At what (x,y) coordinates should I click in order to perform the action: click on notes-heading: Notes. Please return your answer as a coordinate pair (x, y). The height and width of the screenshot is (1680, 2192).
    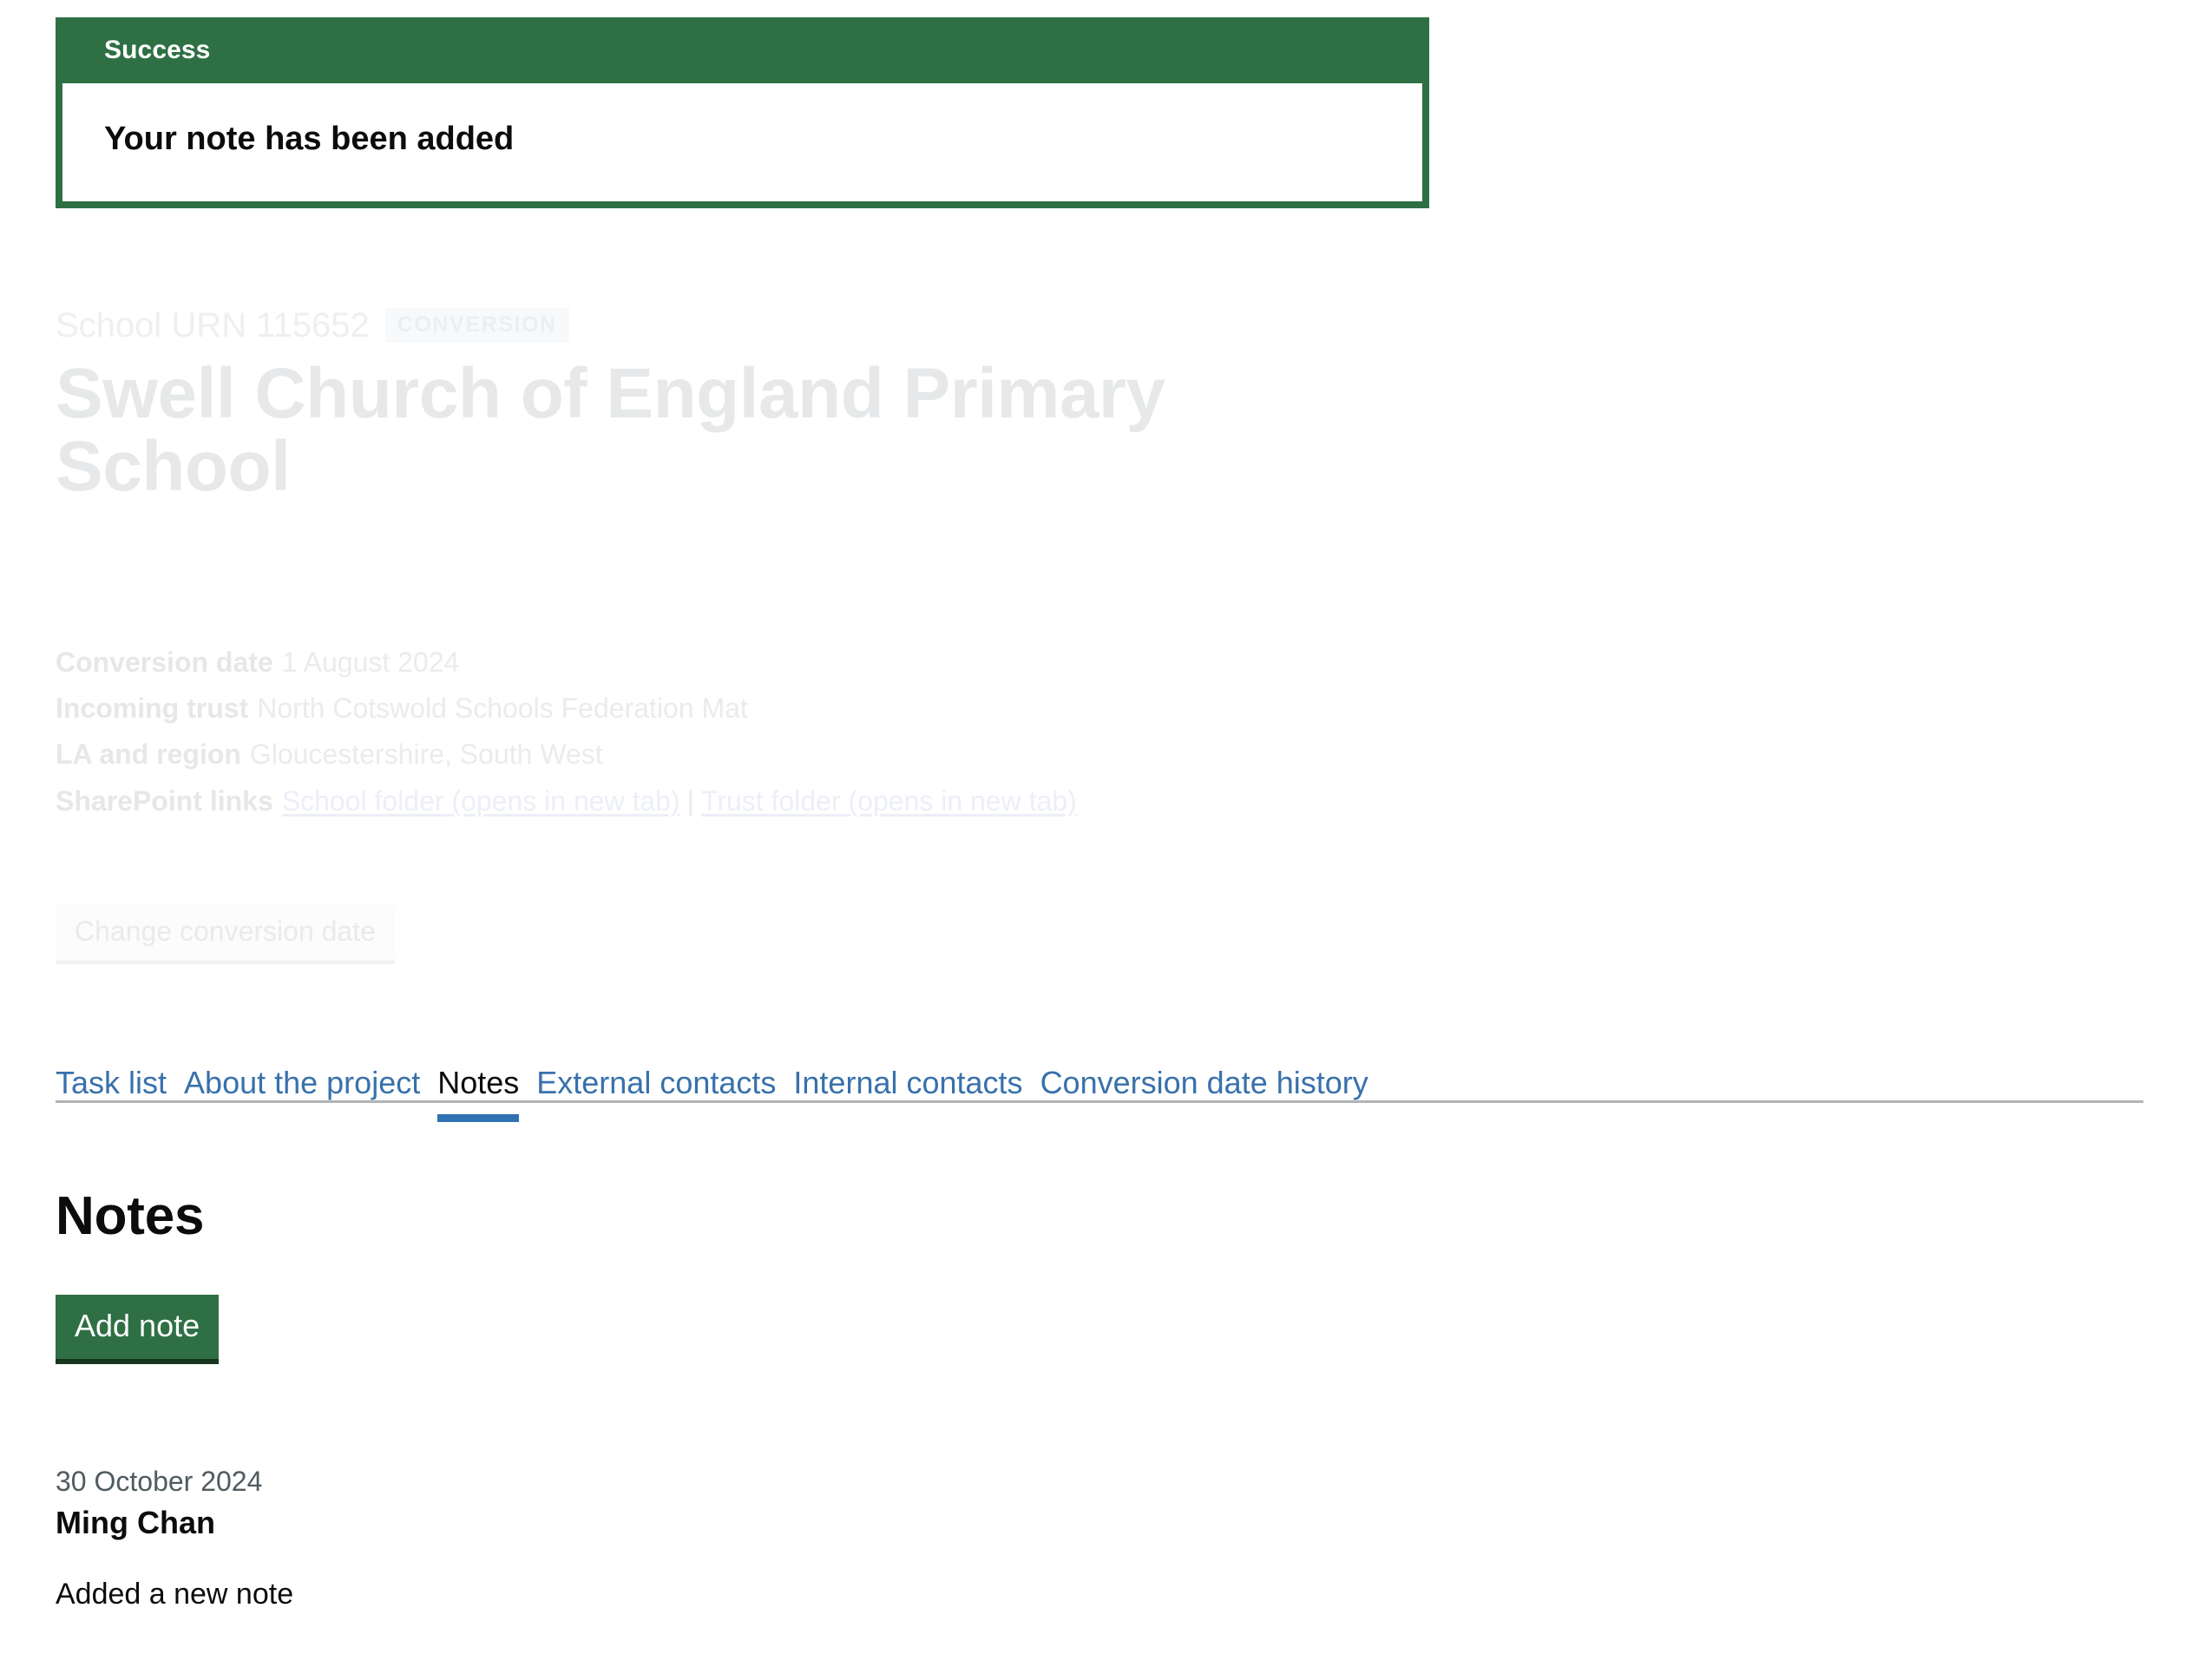
    Looking at the image, I should click on (131, 1216).